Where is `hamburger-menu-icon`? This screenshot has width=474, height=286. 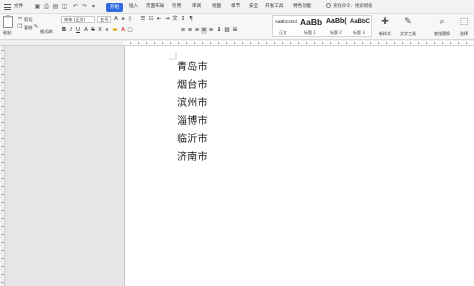
hamburger-menu-icon is located at coordinates (7, 7).